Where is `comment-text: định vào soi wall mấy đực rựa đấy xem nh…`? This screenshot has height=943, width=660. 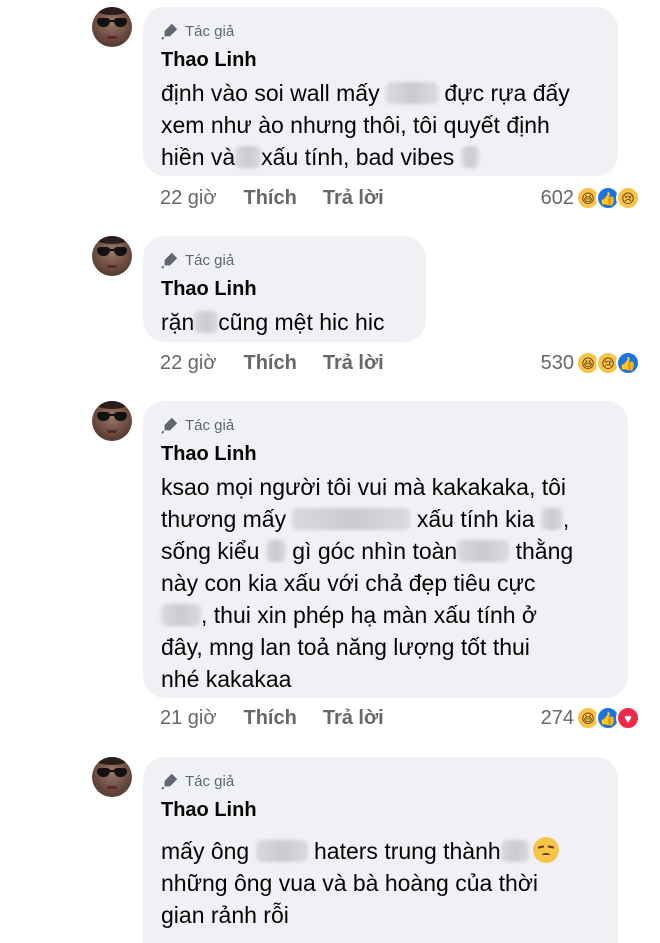
comment-text: định vào soi wall mấy đực rựa đấy xem nh… is located at coordinates (365, 125).